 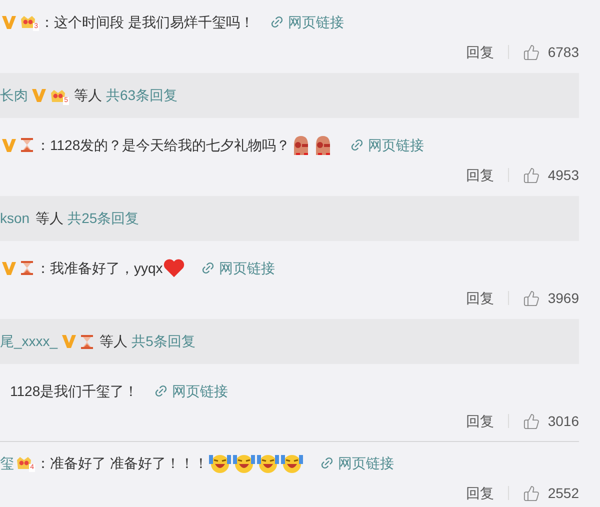 What do you see at coordinates (147, 22) in the screenshot?
I see `comment-text: ：这个时间段 是我们易烊千玺吗！` at bounding box center [147, 22].